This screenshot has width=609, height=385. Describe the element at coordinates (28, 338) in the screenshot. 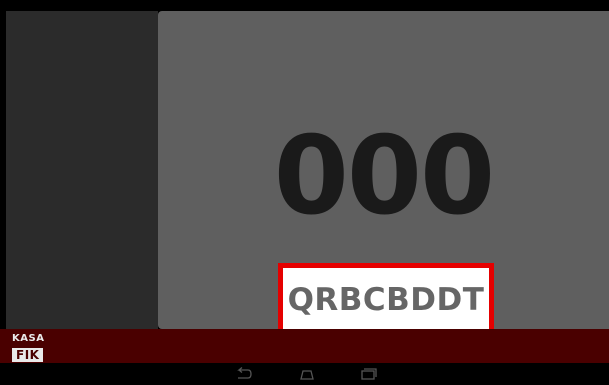

I see `logo-line1: KASA` at that location.